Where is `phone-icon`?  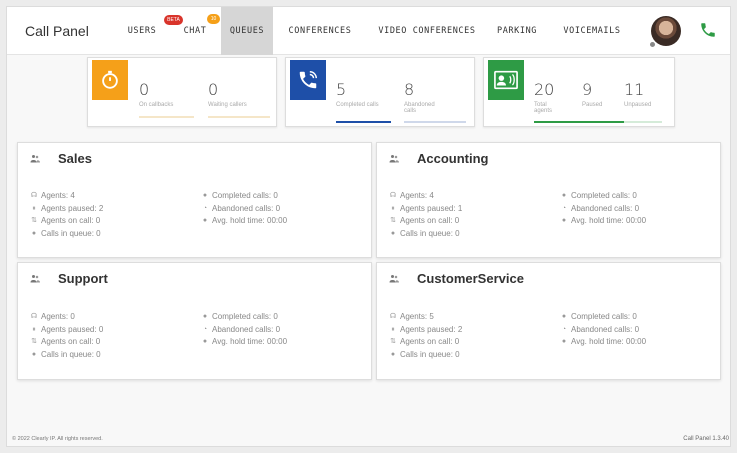 phone-icon is located at coordinates (708, 30).